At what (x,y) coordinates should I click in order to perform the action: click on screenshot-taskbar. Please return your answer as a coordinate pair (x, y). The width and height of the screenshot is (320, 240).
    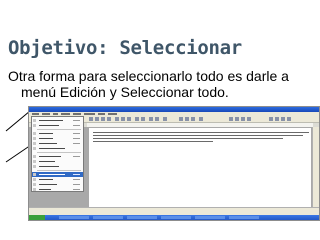
    Looking at the image, I should click on (174, 217).